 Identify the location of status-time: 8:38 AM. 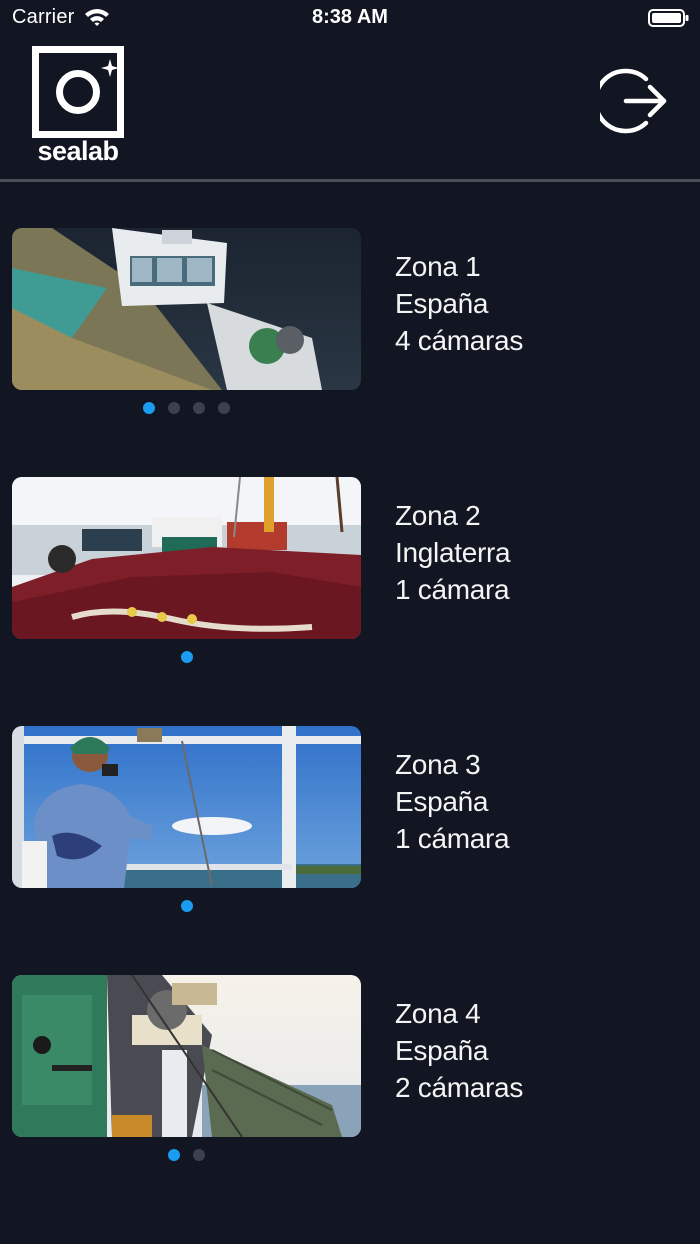
(350, 17).